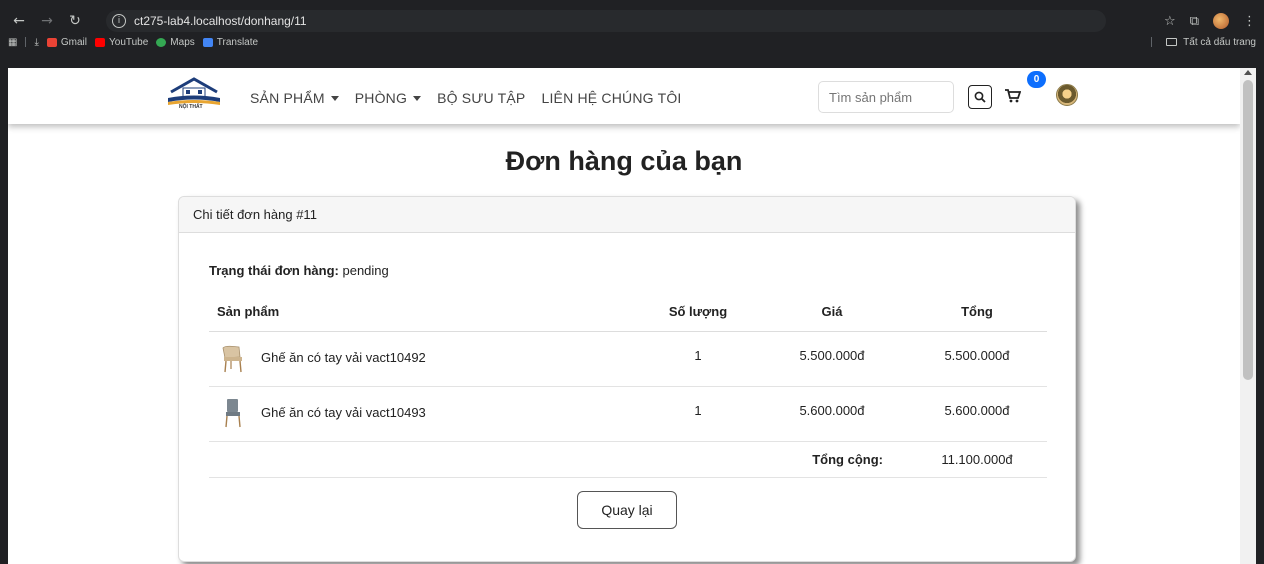 This screenshot has width=1264, height=564. Describe the element at coordinates (19, 21) in the screenshot. I see `back-arrow-icon: ←` at that location.